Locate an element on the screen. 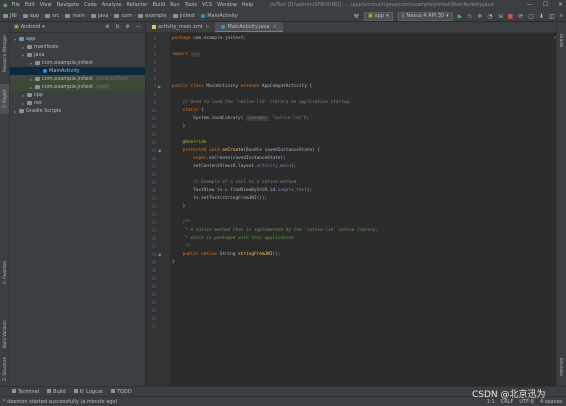  breadcrumb-label: com is located at coordinates (127, 15).